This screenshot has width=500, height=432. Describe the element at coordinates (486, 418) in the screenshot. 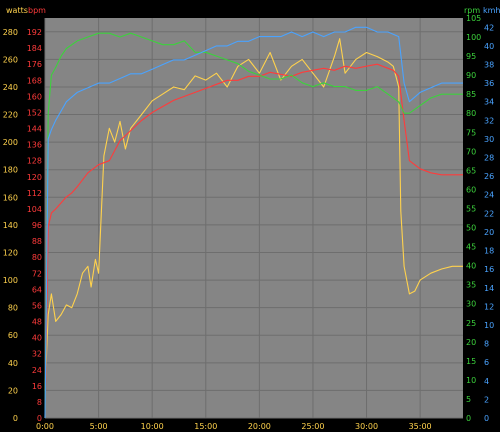

I see `kmh-tick-label: 0` at that location.